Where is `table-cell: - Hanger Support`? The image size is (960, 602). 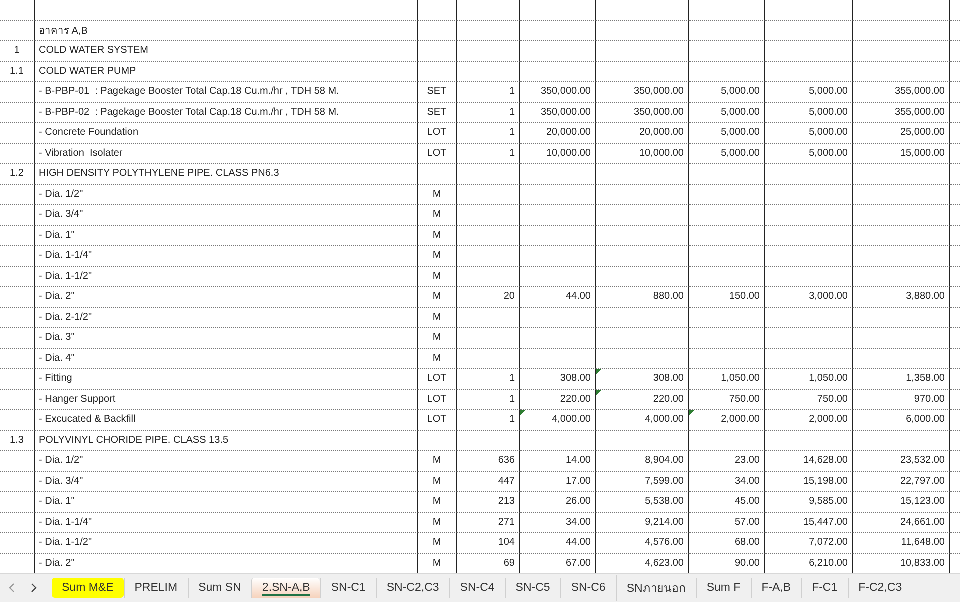
table-cell: - Hanger Support is located at coordinates (226, 400).